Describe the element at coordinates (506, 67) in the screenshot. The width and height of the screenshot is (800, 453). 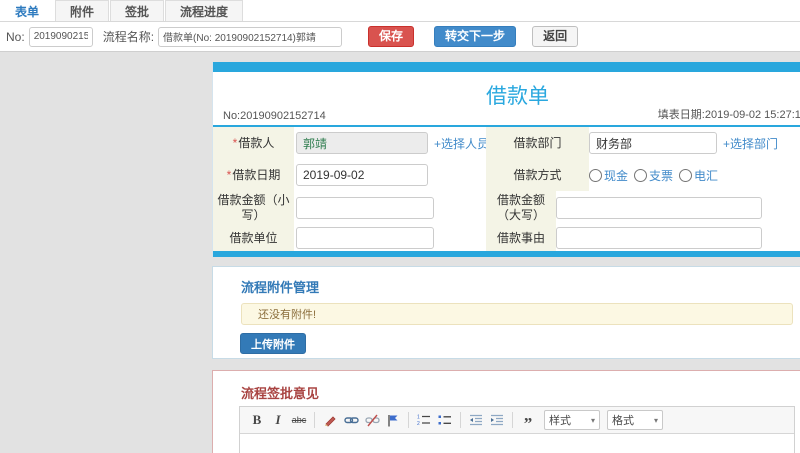
I see `panel-top-bar` at that location.